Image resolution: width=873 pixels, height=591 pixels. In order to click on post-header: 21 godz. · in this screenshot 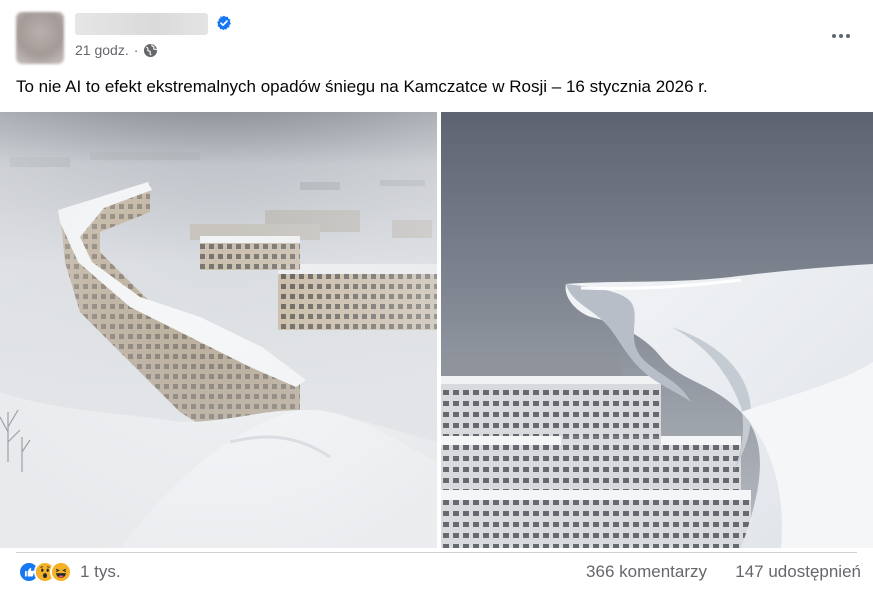, I will do `click(436, 35)`.